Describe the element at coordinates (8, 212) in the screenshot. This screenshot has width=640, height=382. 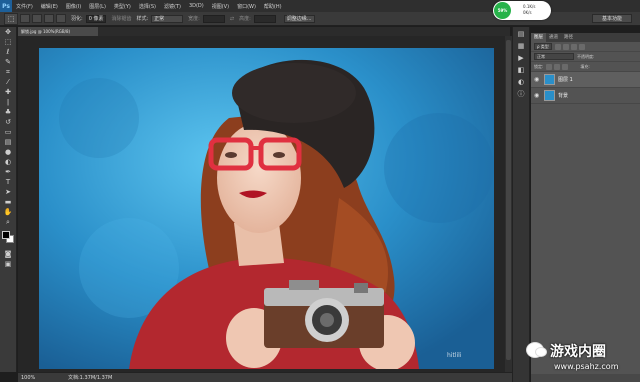
I see `hand-icon: ✋` at that location.